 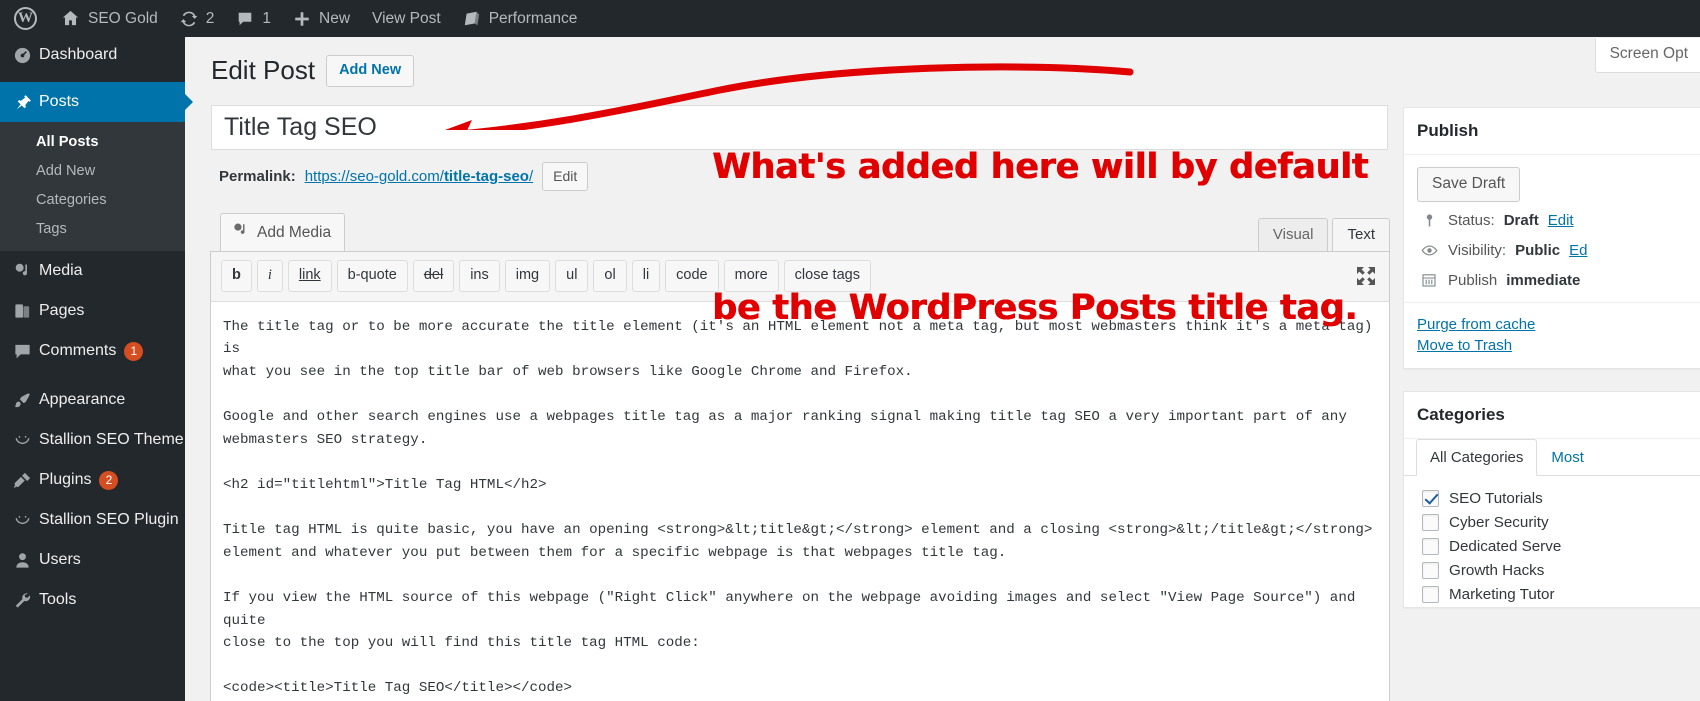 What do you see at coordinates (92, 560) in the screenshot?
I see `sidebar-item-users: Users` at bounding box center [92, 560].